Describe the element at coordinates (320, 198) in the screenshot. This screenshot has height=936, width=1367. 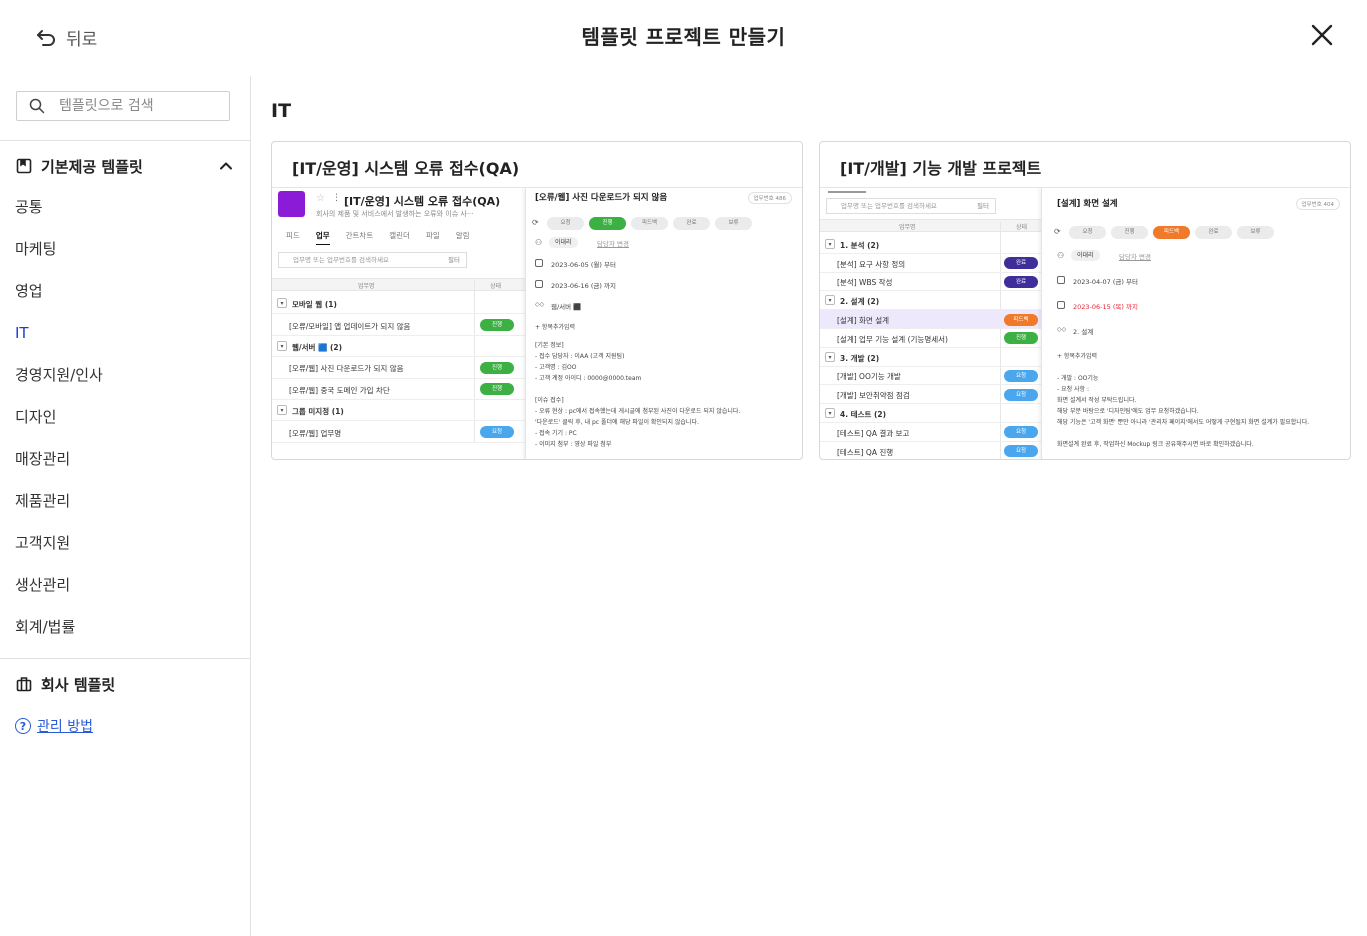
I see `star-icon: ☆` at that location.